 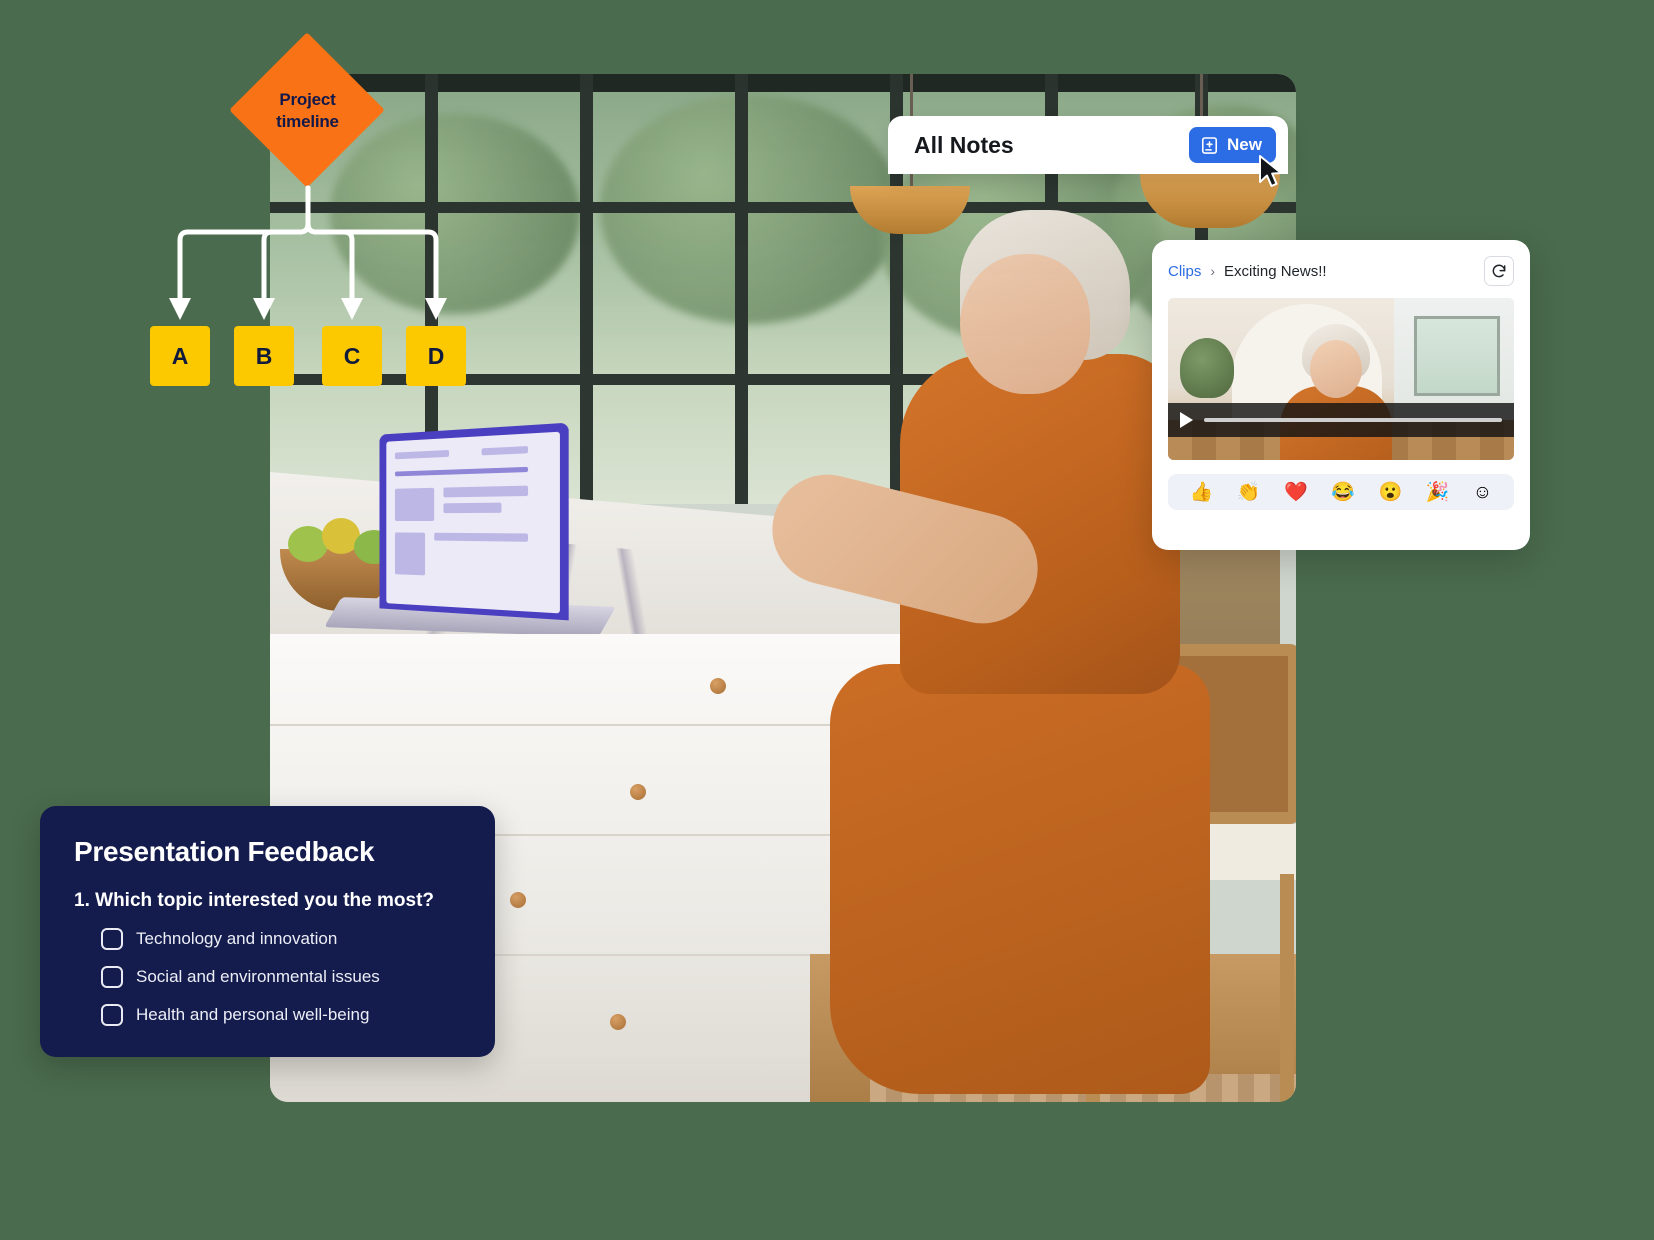 What do you see at coordinates (308, 252) in the screenshot?
I see `flow-connectors` at bounding box center [308, 252].